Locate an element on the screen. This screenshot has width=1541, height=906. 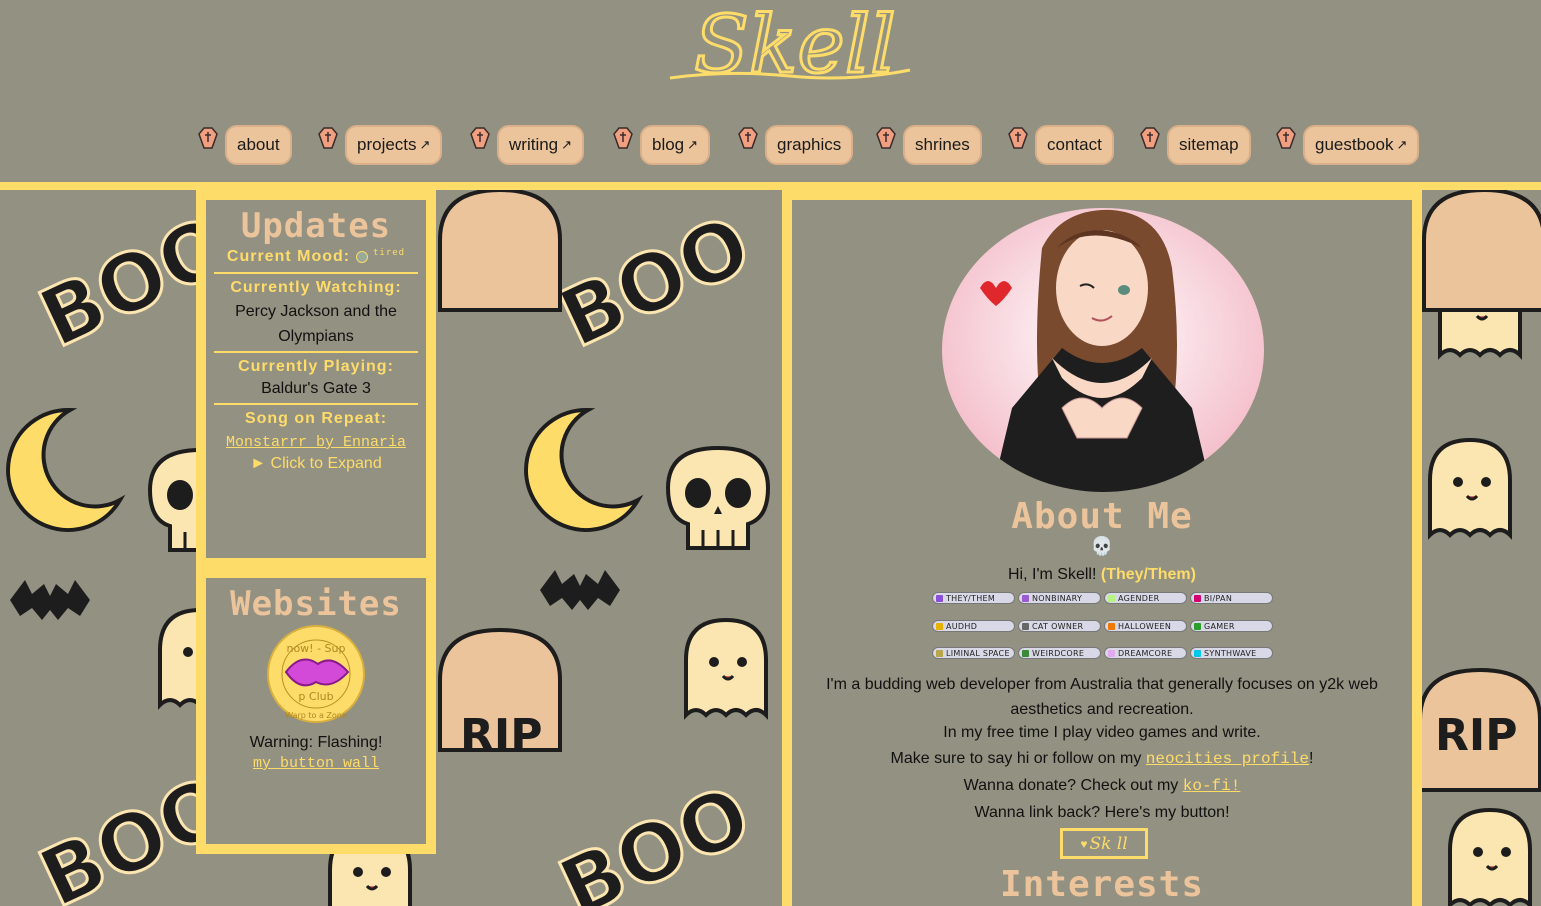
badge-label: SYNTHWAVE is located at coordinates (1230, 653).